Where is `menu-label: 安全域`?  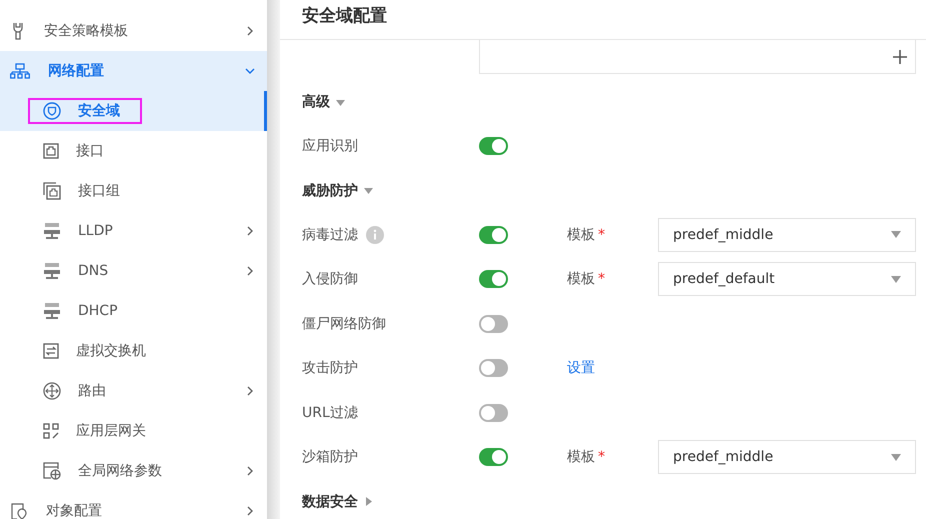 menu-label: 安全域 is located at coordinates (99, 111).